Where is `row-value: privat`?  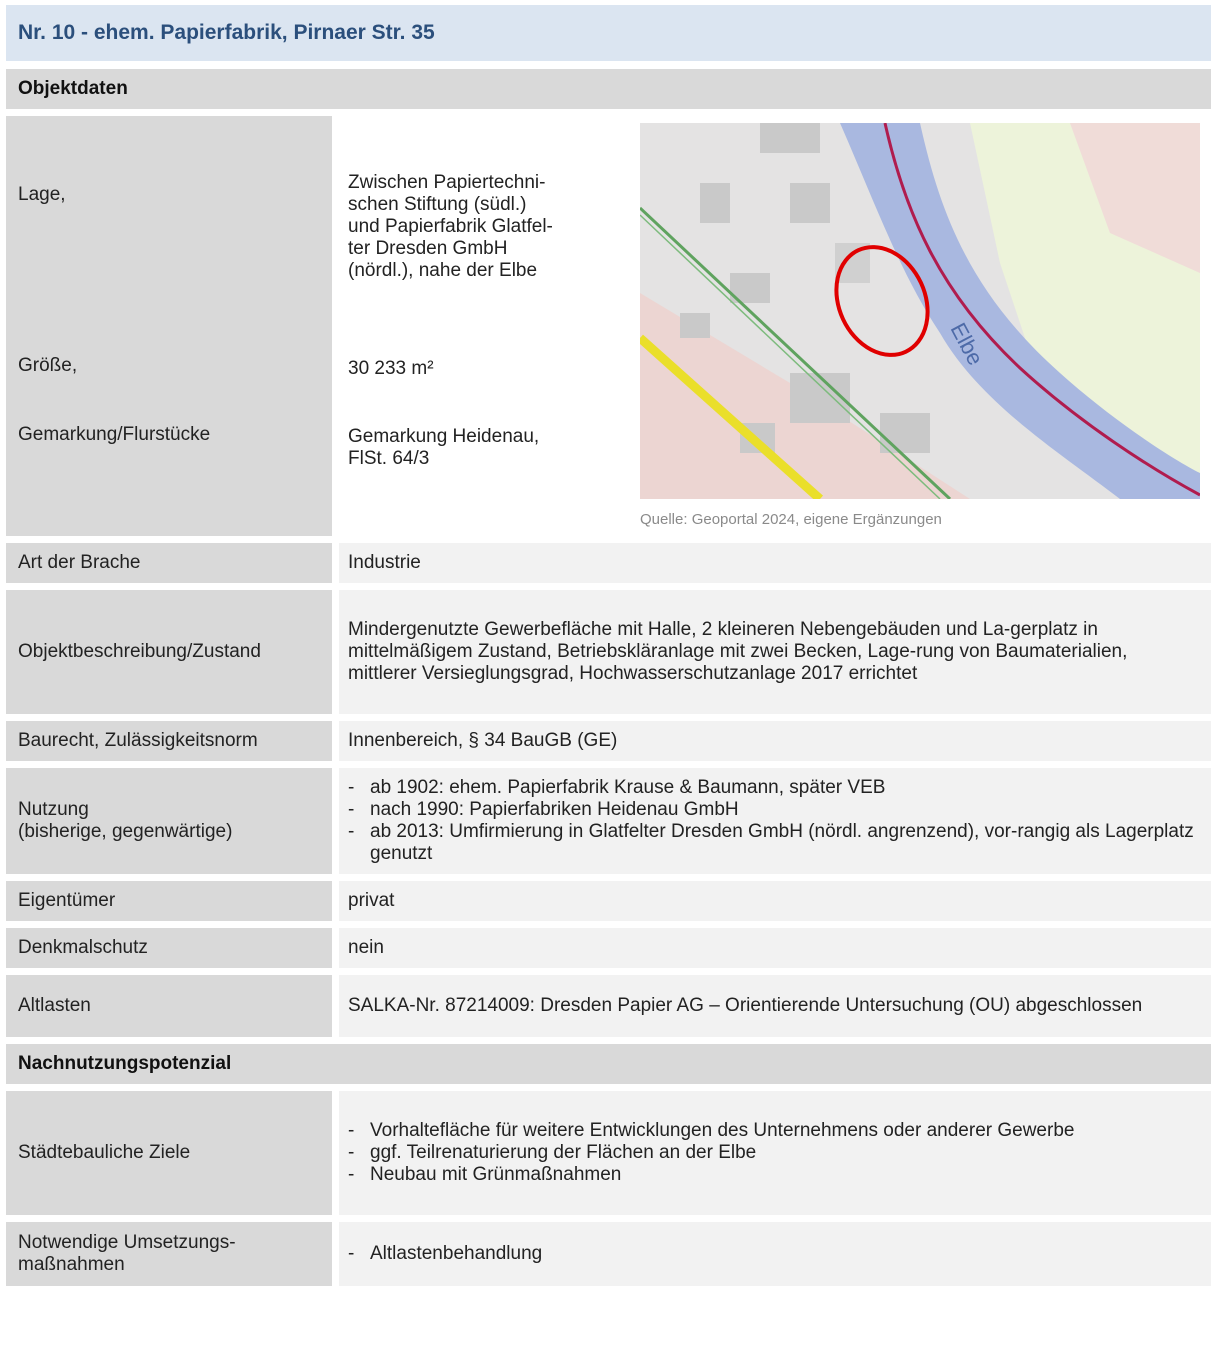 row-value: privat is located at coordinates (775, 901).